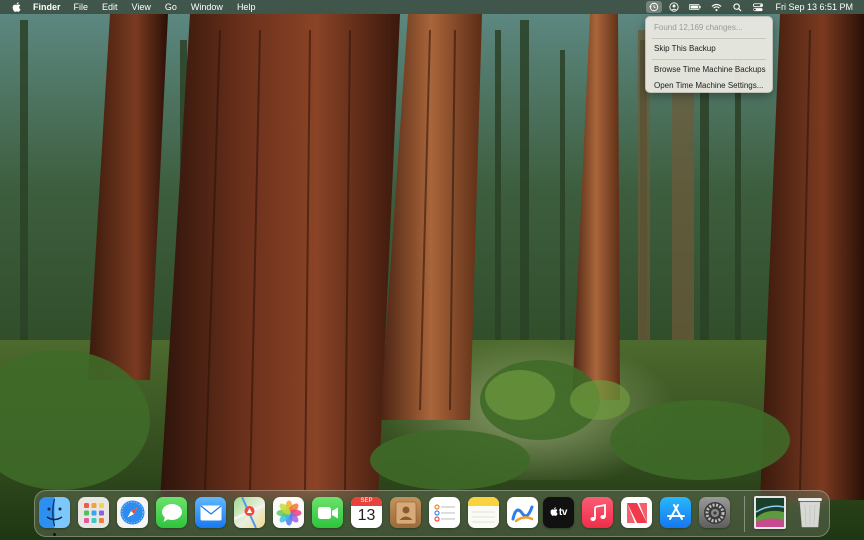 Image resolution: width=864 pixels, height=540 pixels. What do you see at coordinates (141, 7) in the screenshot?
I see `menu-view: View` at bounding box center [141, 7].